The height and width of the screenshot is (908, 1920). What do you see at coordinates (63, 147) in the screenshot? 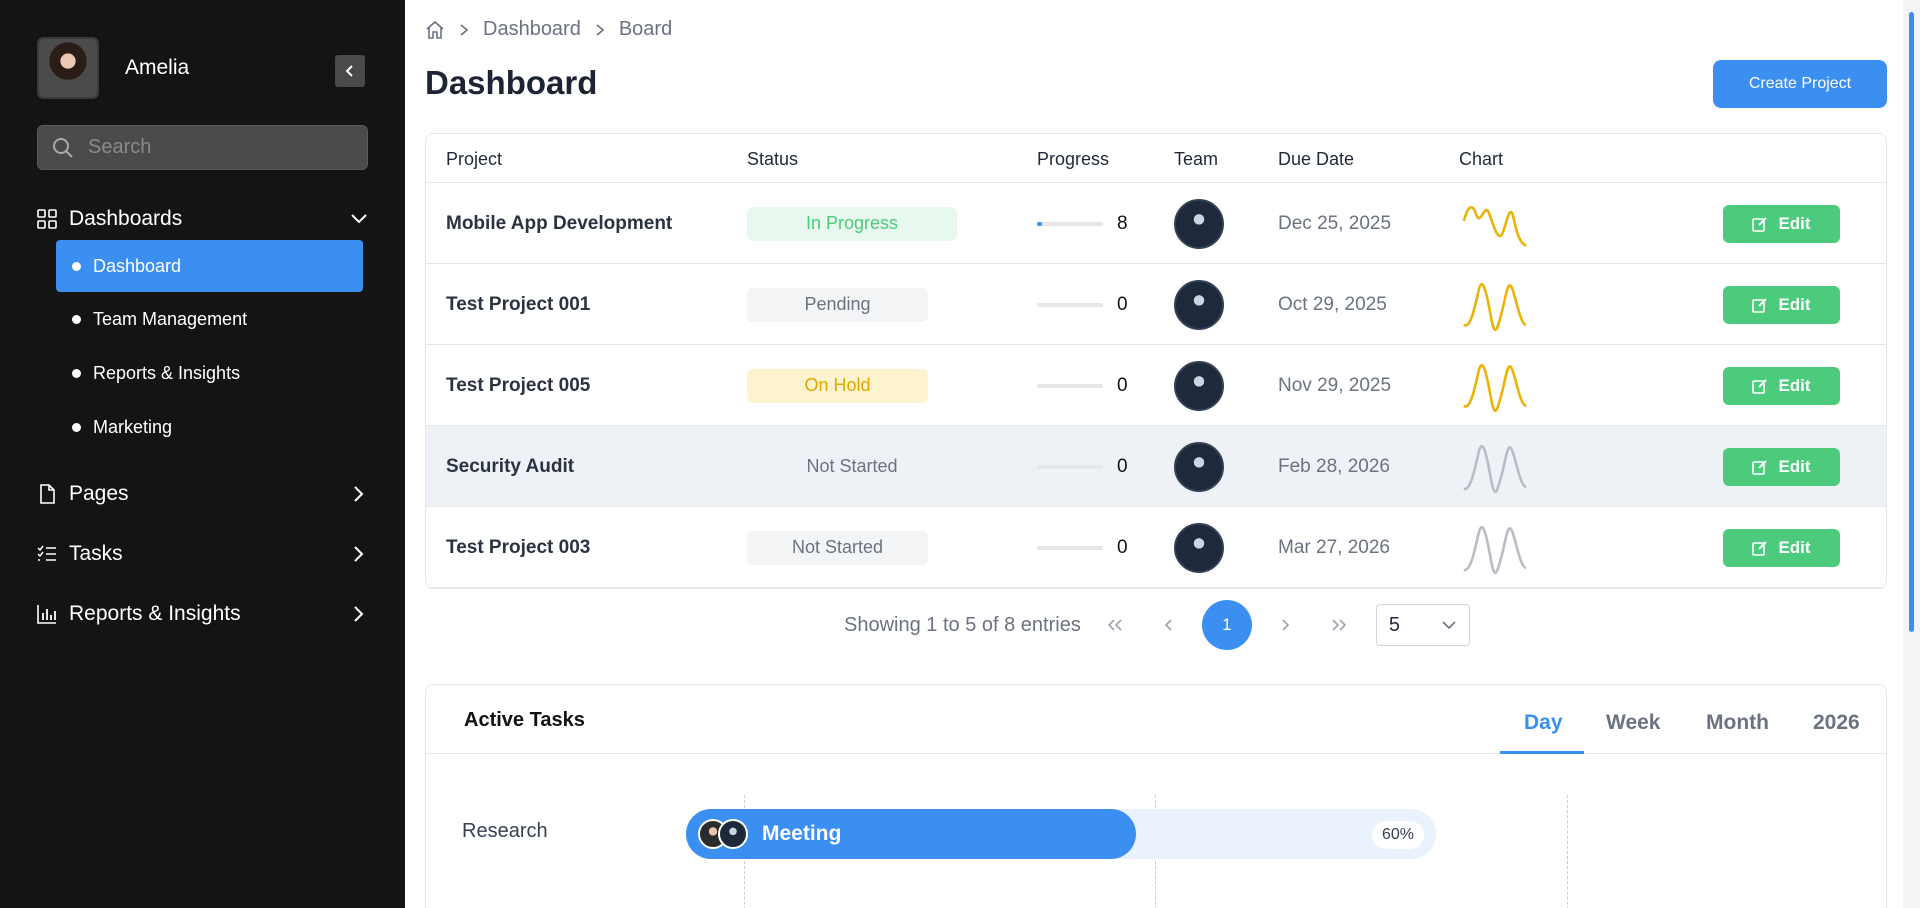
I see `search-icon` at bounding box center [63, 147].